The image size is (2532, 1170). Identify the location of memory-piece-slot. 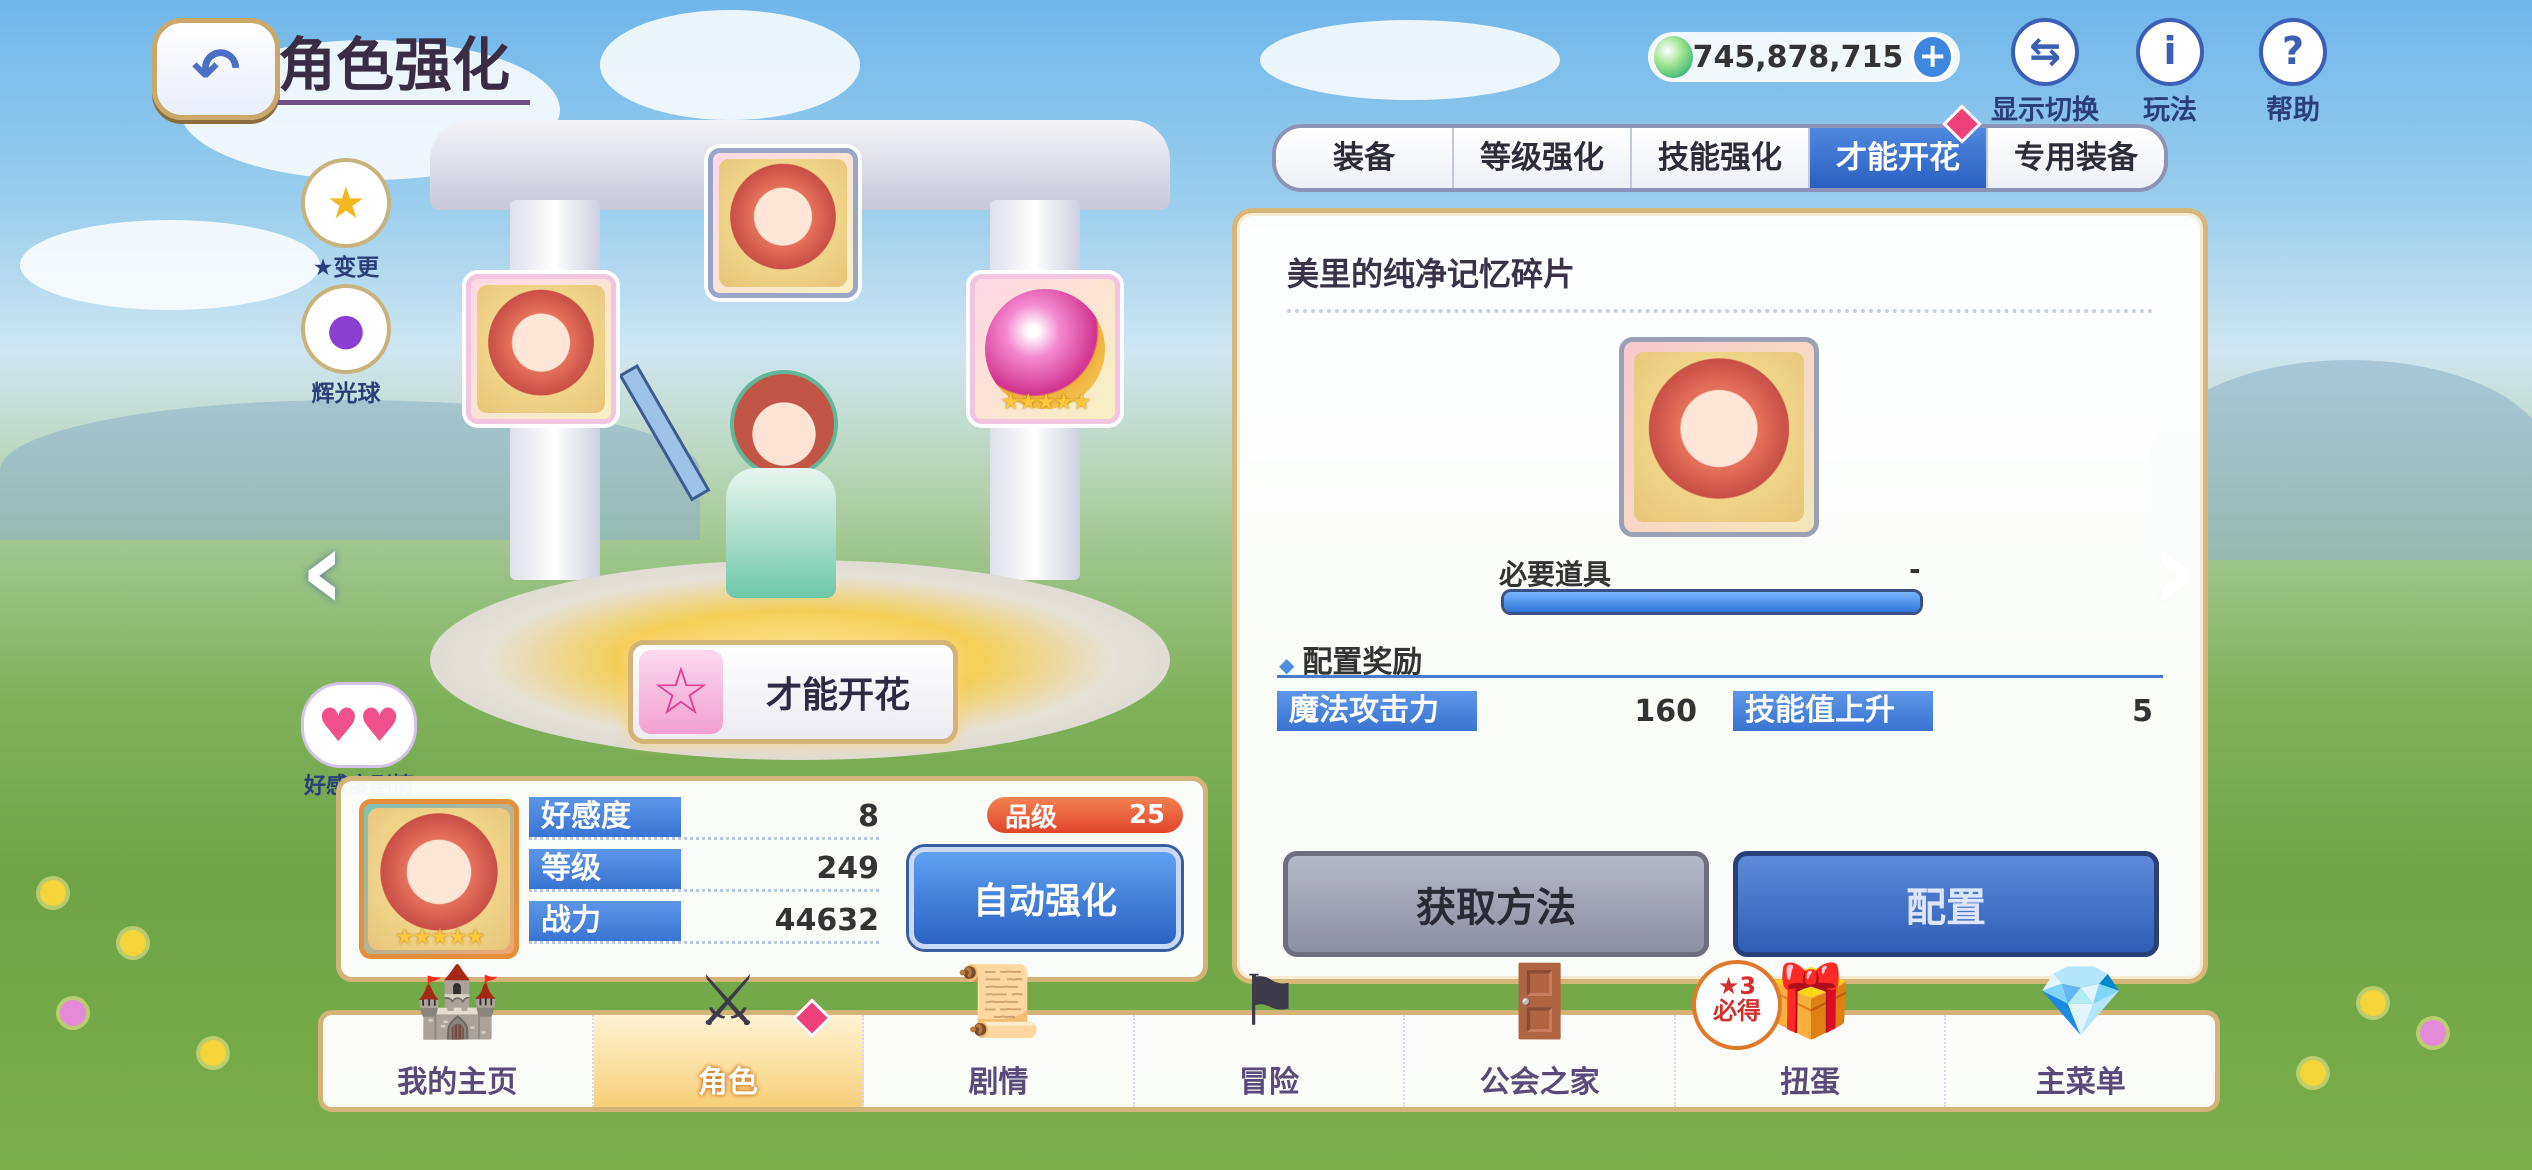
(783, 223).